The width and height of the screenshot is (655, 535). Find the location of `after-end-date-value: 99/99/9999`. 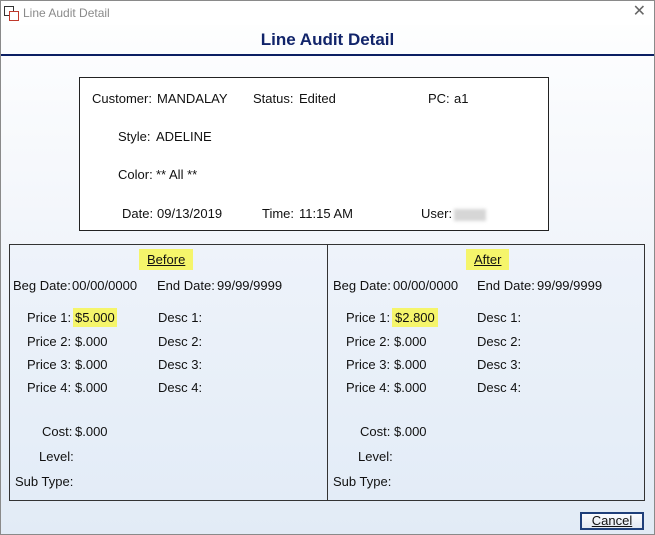

after-end-date-value: 99/99/9999 is located at coordinates (570, 285).